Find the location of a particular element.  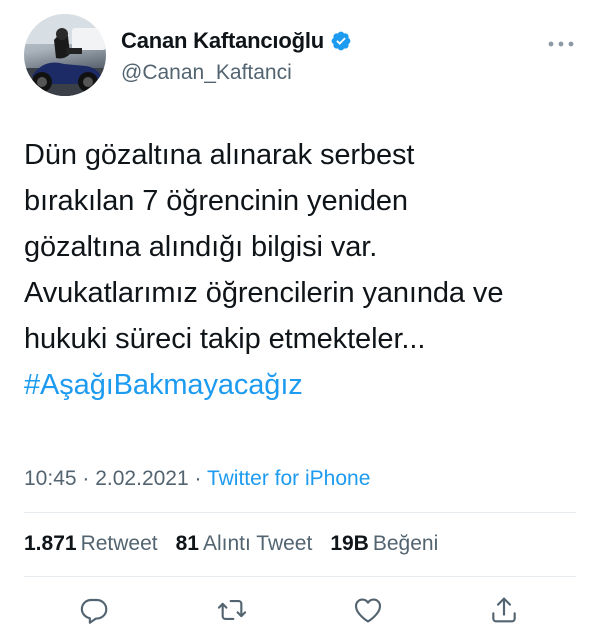

reply-icon is located at coordinates (94, 610).